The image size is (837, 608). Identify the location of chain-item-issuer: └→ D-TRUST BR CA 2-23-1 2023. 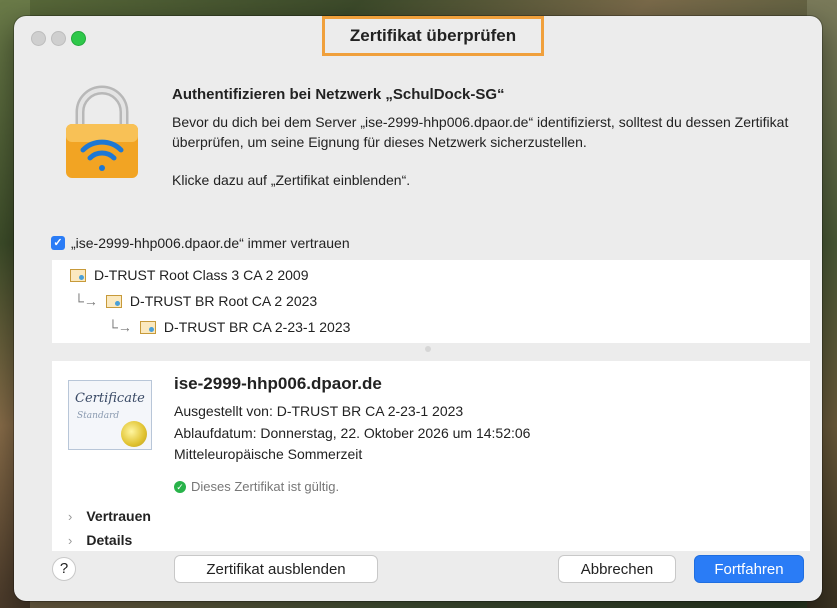
(229, 327).